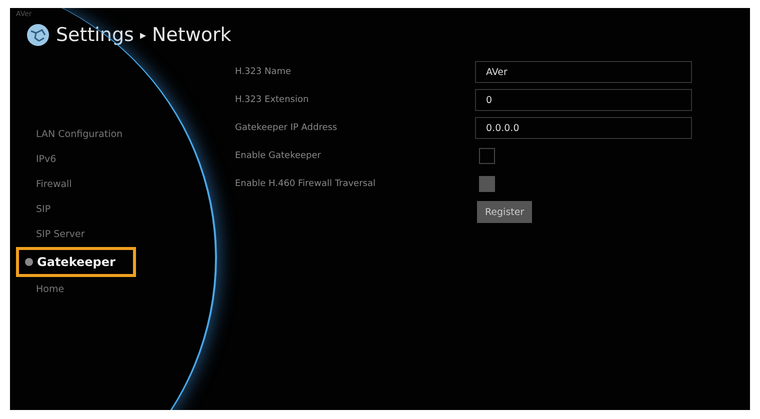 The width and height of the screenshot is (760, 419). I want to click on bullet-icon, so click(29, 262).